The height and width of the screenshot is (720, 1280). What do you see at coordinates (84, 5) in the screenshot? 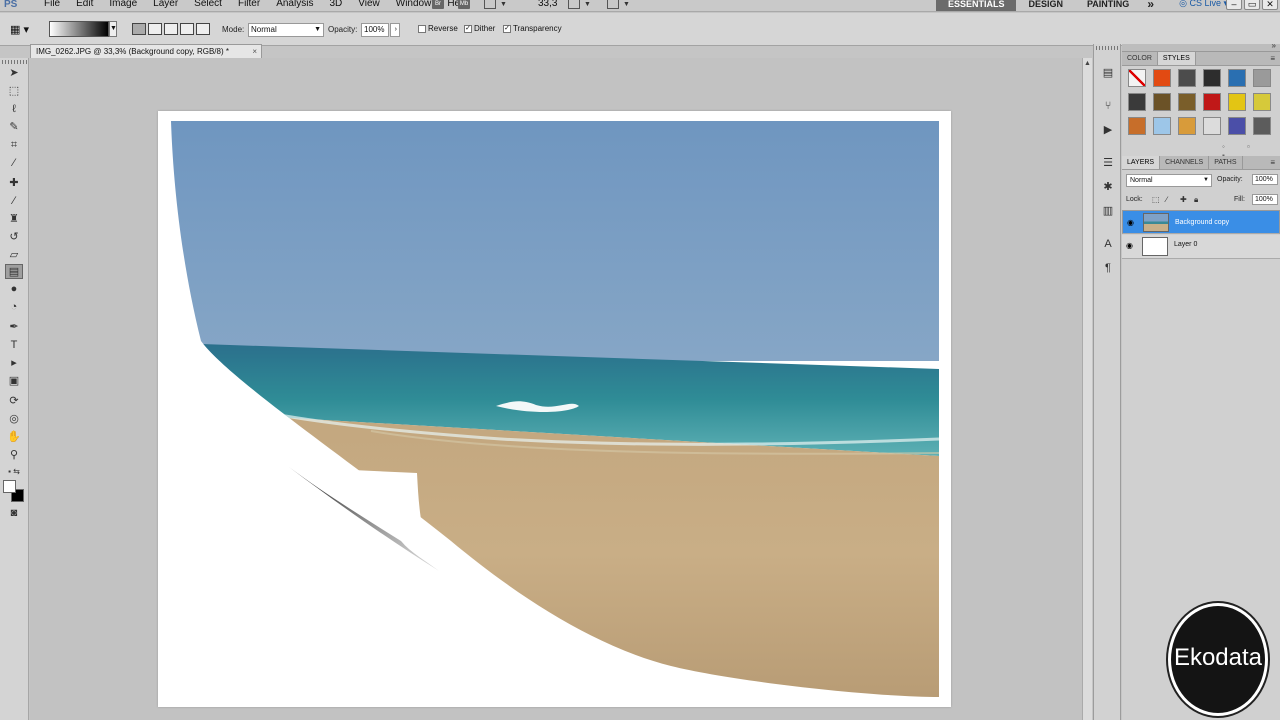
I see `menu-edit: Edit` at bounding box center [84, 5].